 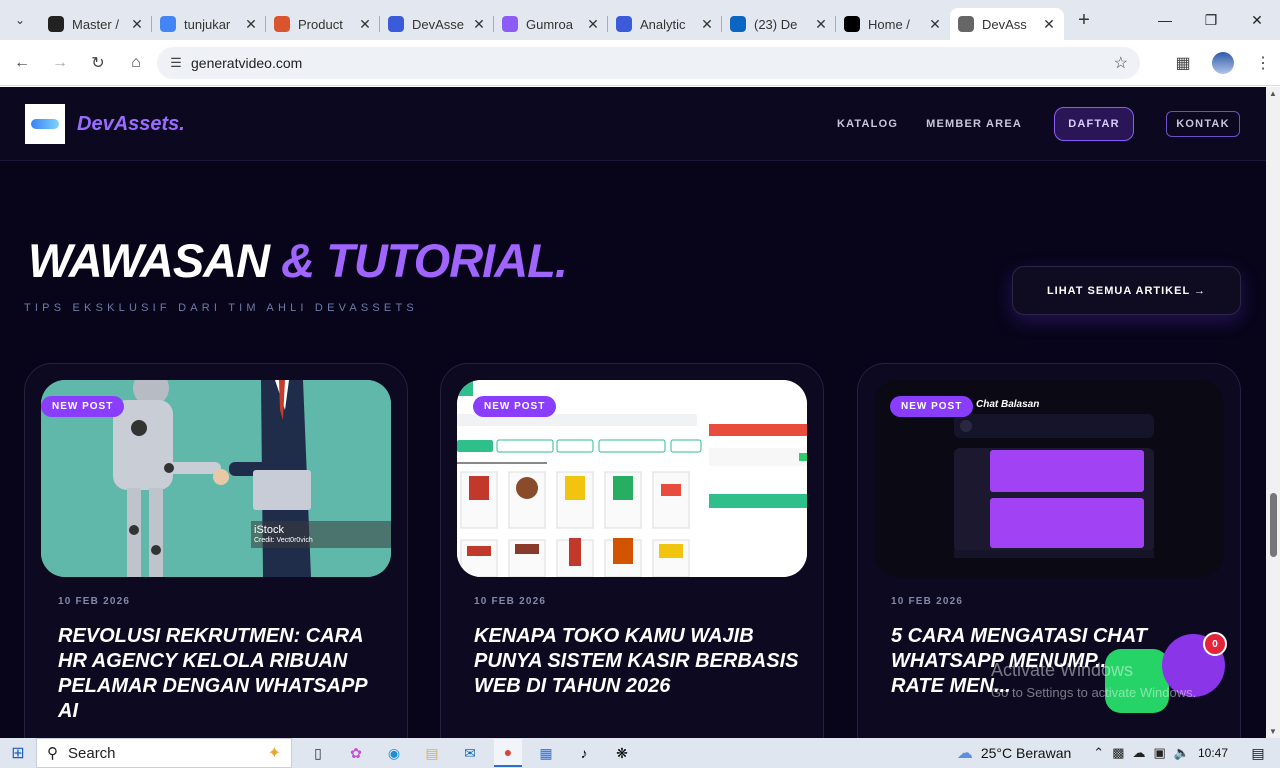 What do you see at coordinates (98, 63) in the screenshot?
I see `reload-icon: ↻` at bounding box center [98, 63].